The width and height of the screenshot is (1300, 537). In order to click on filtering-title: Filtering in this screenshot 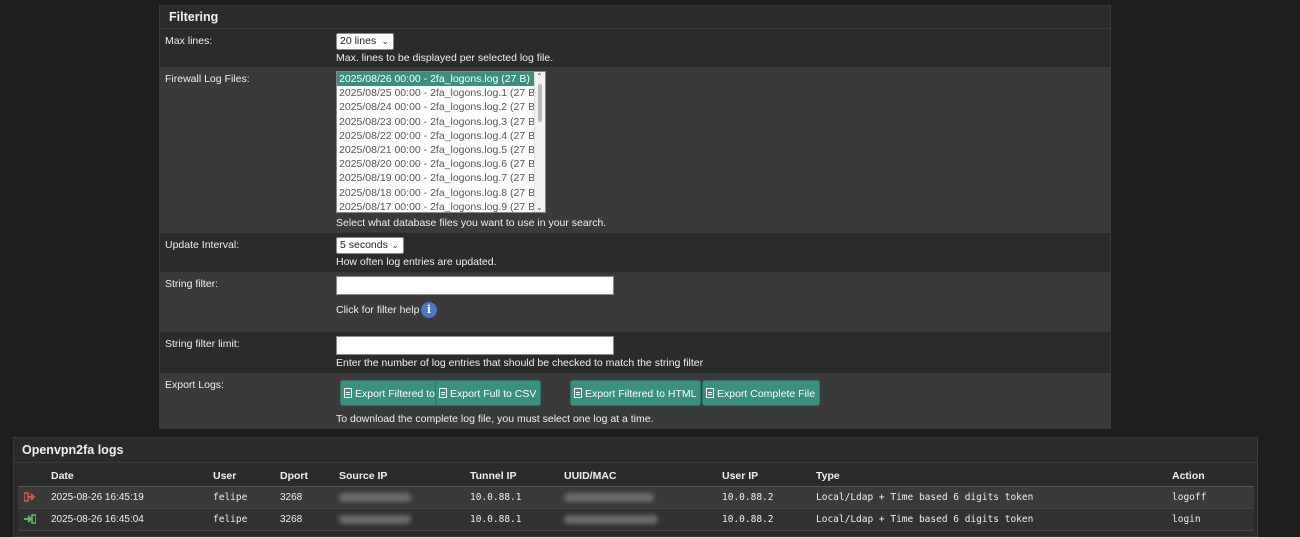, I will do `click(635, 17)`.